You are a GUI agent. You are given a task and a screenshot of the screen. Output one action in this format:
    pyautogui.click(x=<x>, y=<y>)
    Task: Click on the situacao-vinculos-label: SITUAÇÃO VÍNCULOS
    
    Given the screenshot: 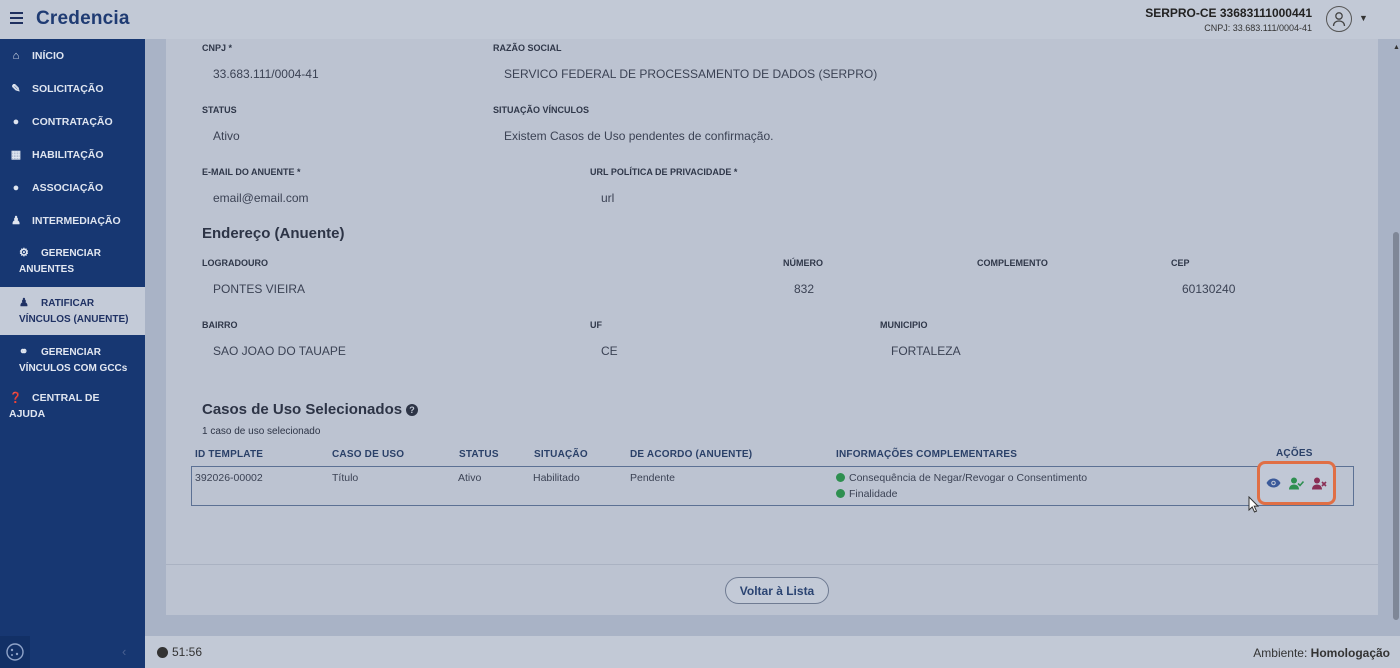 What is the action you would take?
    pyautogui.click(x=541, y=110)
    